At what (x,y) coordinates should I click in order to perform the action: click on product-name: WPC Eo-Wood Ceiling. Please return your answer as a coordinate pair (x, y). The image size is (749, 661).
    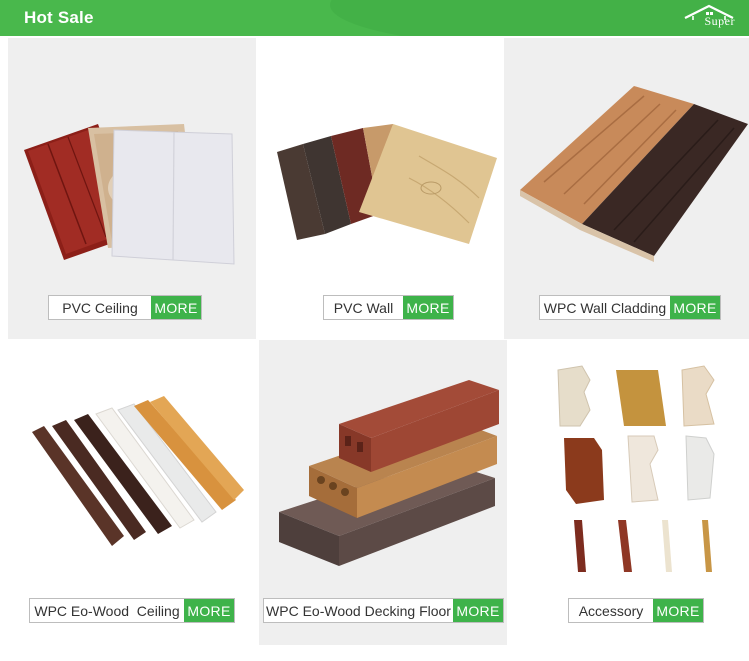
    Looking at the image, I should click on (107, 610).